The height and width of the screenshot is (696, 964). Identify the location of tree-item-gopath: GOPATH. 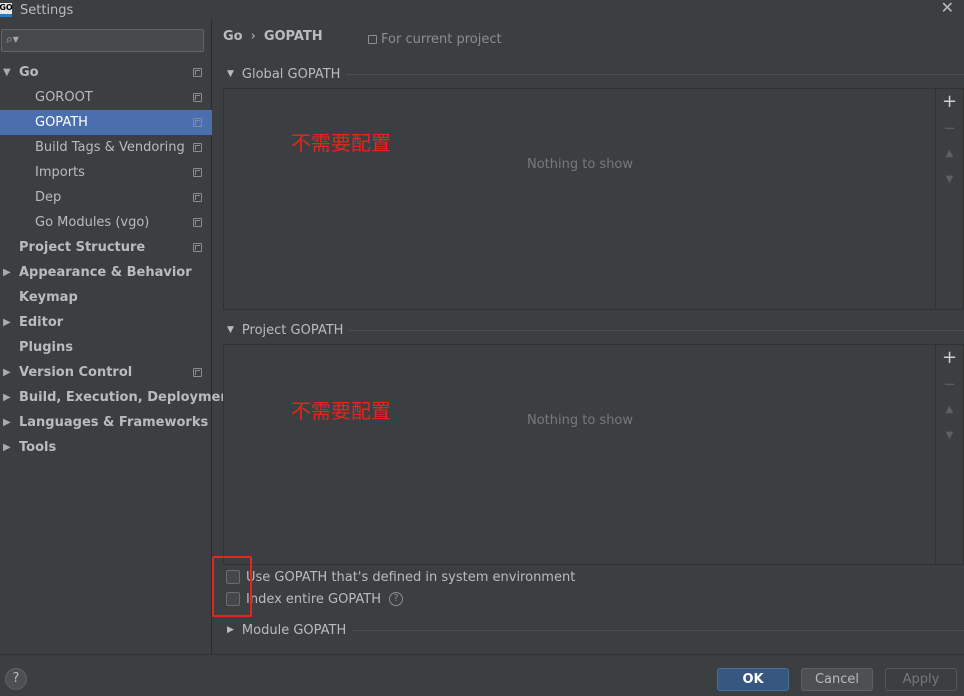
(106, 122).